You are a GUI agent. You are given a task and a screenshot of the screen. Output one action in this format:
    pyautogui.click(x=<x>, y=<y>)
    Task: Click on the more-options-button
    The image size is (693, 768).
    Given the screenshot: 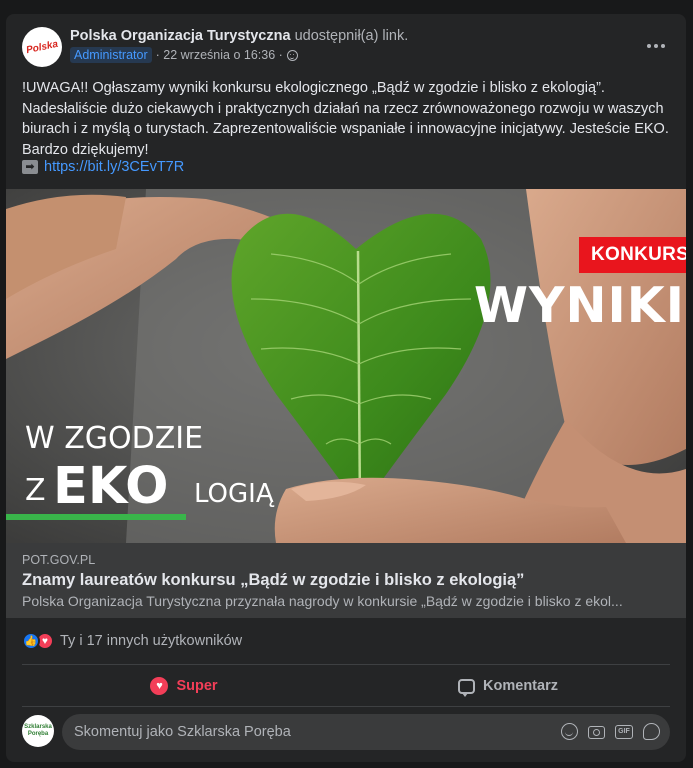 What is the action you would take?
    pyautogui.click(x=656, y=46)
    